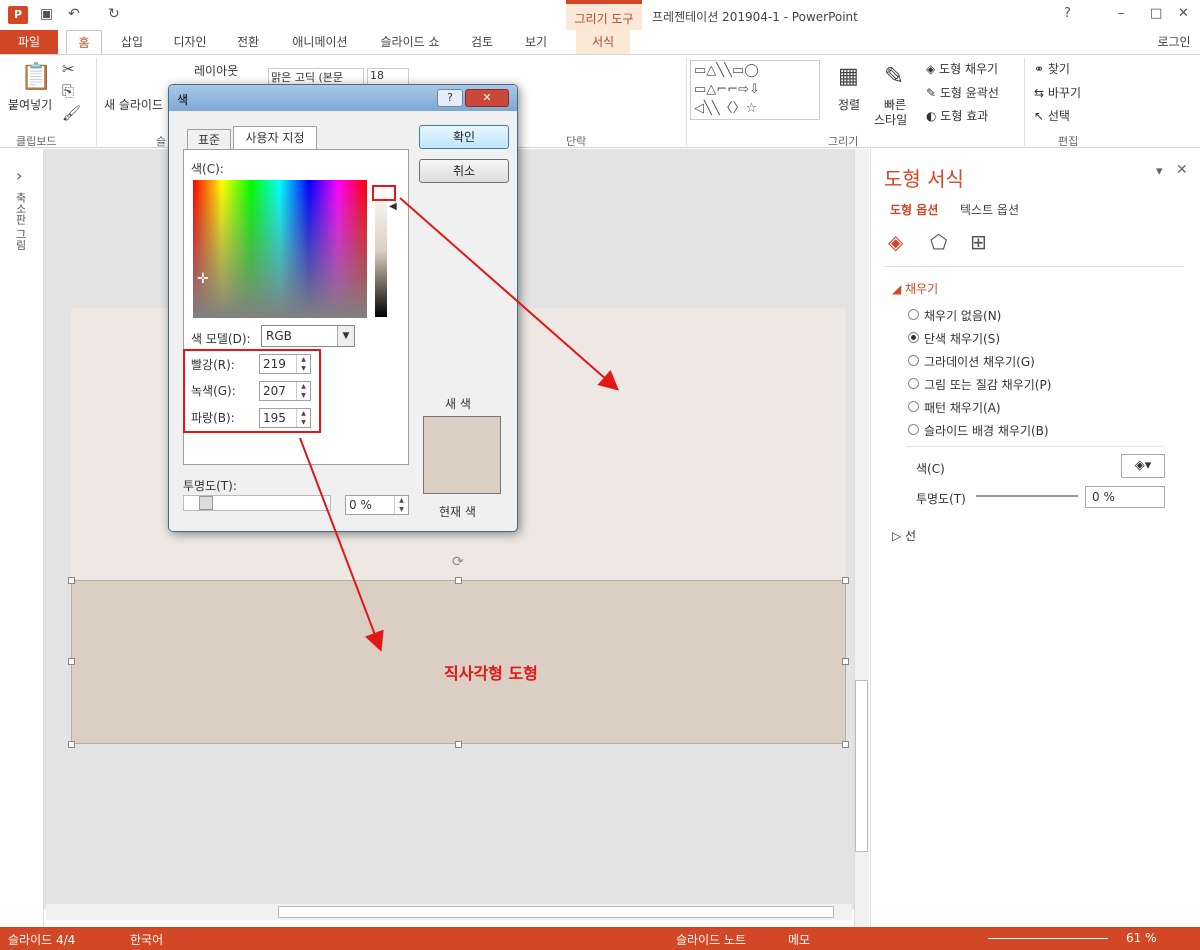 This screenshot has width=1200, height=950. I want to click on arrow-to-rectangle, so click(341, 544).